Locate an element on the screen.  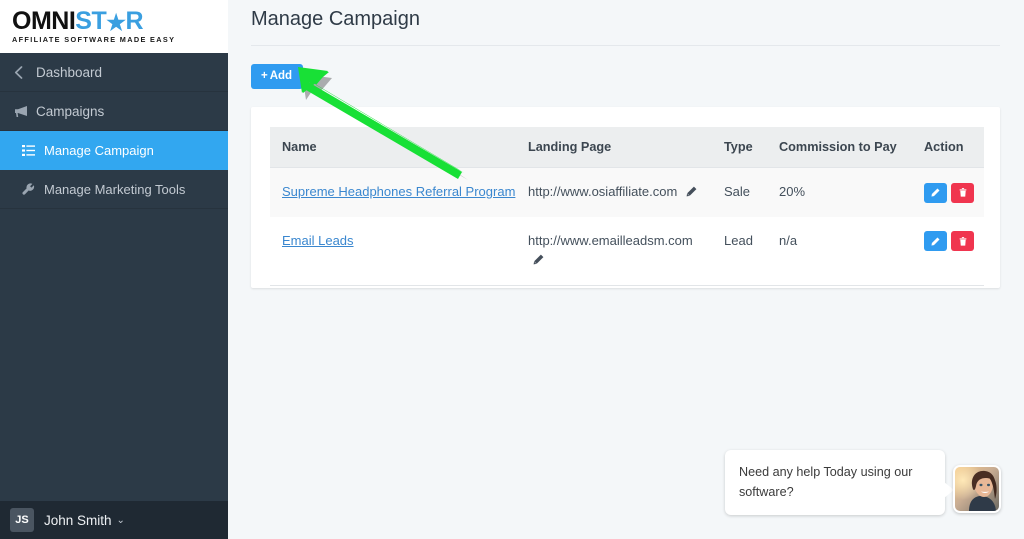
chevron-down-icon: ⌄ is located at coordinates (120, 520).